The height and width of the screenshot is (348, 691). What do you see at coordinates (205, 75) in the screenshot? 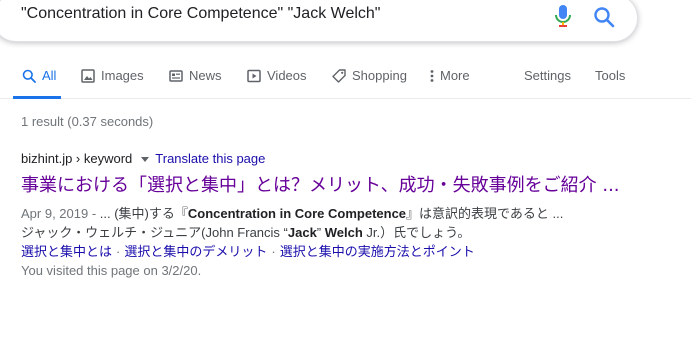
I see `tab-label: News` at bounding box center [205, 75].